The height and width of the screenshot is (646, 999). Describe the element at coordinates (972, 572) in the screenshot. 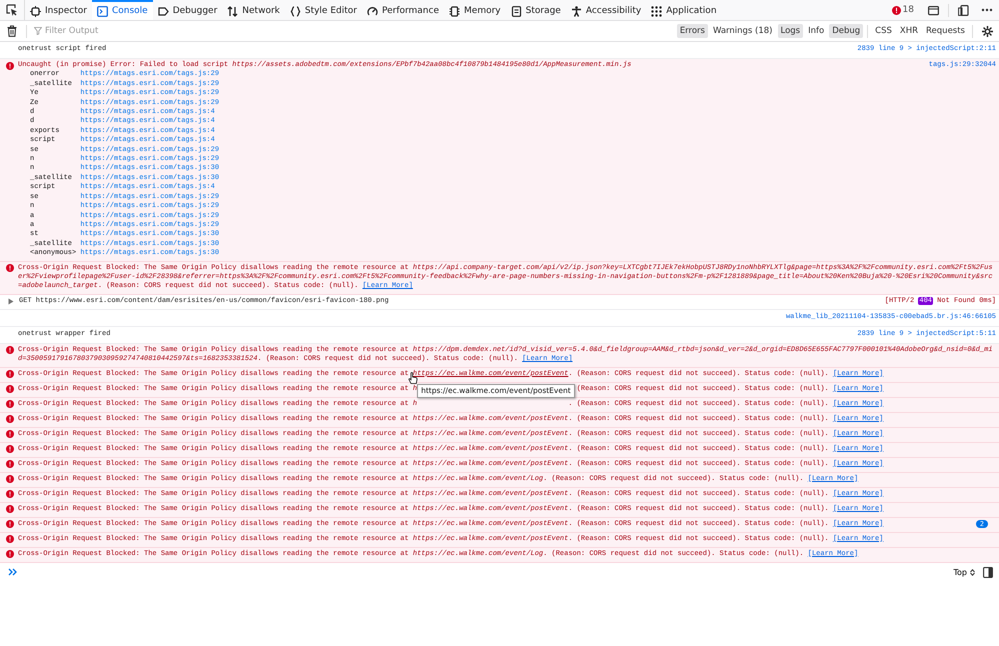

I see `caret-icon` at that location.